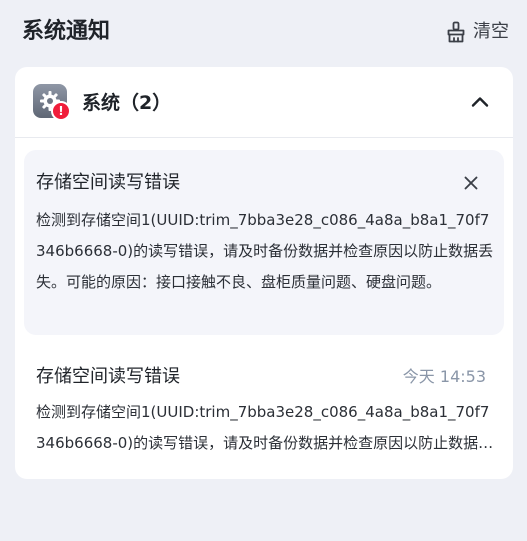 This screenshot has width=527, height=541. I want to click on collapse-button, so click(480, 102).